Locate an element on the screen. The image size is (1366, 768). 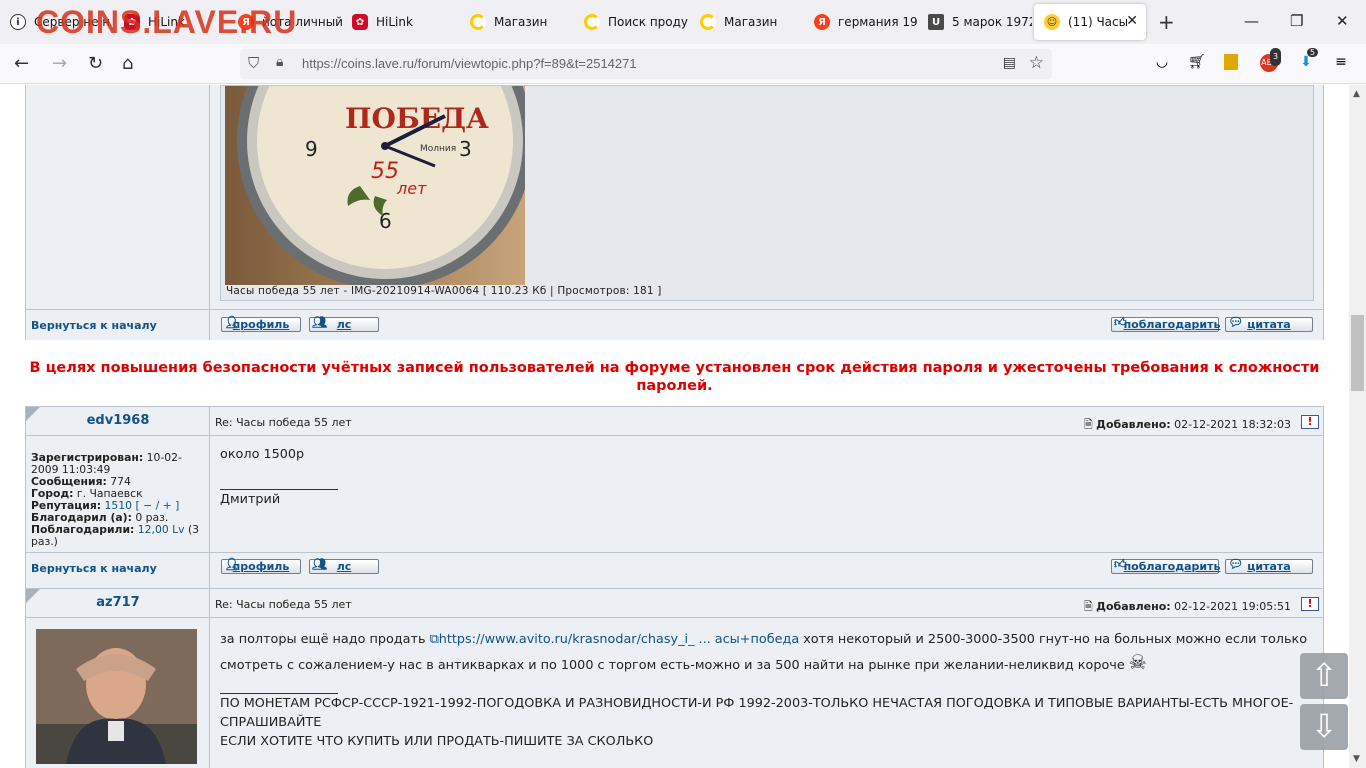
pocket-icon: ◡ is located at coordinates (1162, 63).